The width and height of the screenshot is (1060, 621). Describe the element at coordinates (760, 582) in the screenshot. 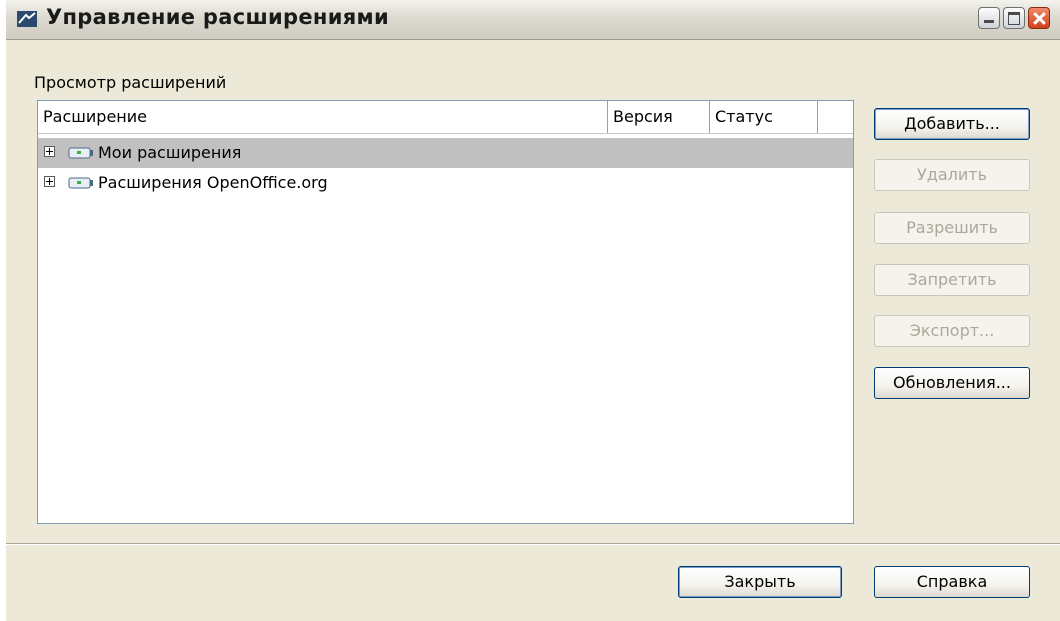

I see `close-button: Закрыть` at that location.